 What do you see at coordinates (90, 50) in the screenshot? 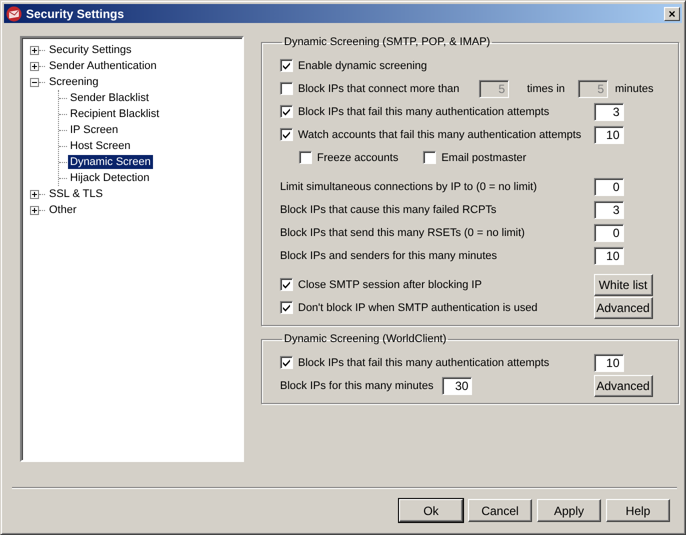
I see `tree-item: Security Settings` at bounding box center [90, 50].